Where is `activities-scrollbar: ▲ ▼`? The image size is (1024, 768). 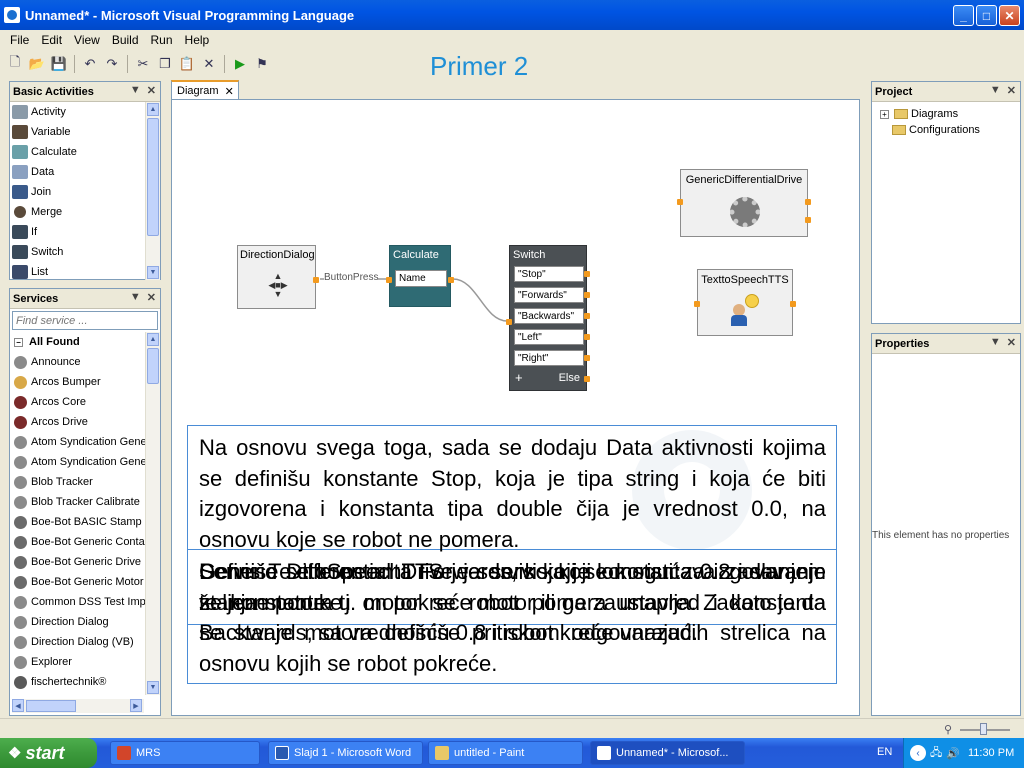
activities-scrollbar: ▲ ▼ is located at coordinates (152, 191).